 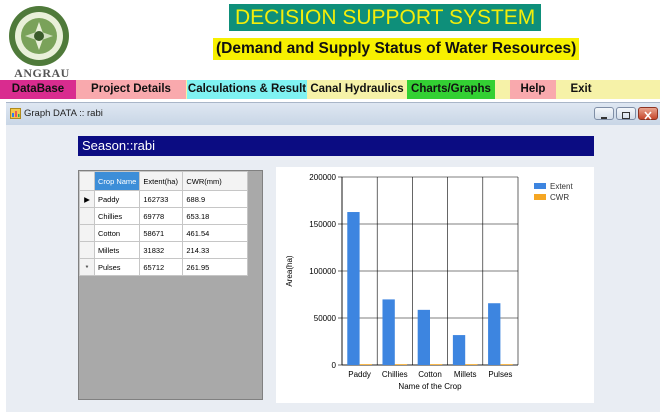 What do you see at coordinates (117, 199) in the screenshot?
I see `table-cell: Paddy` at bounding box center [117, 199].